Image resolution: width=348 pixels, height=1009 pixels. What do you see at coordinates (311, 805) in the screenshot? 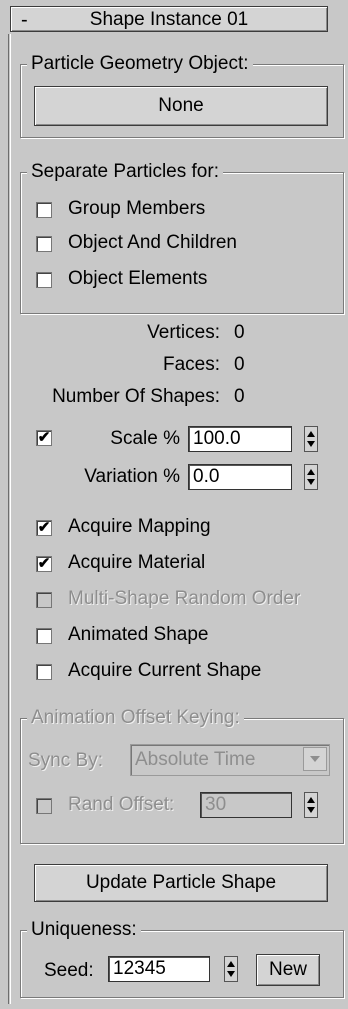
I see `rand-offset-spinner` at bounding box center [311, 805].